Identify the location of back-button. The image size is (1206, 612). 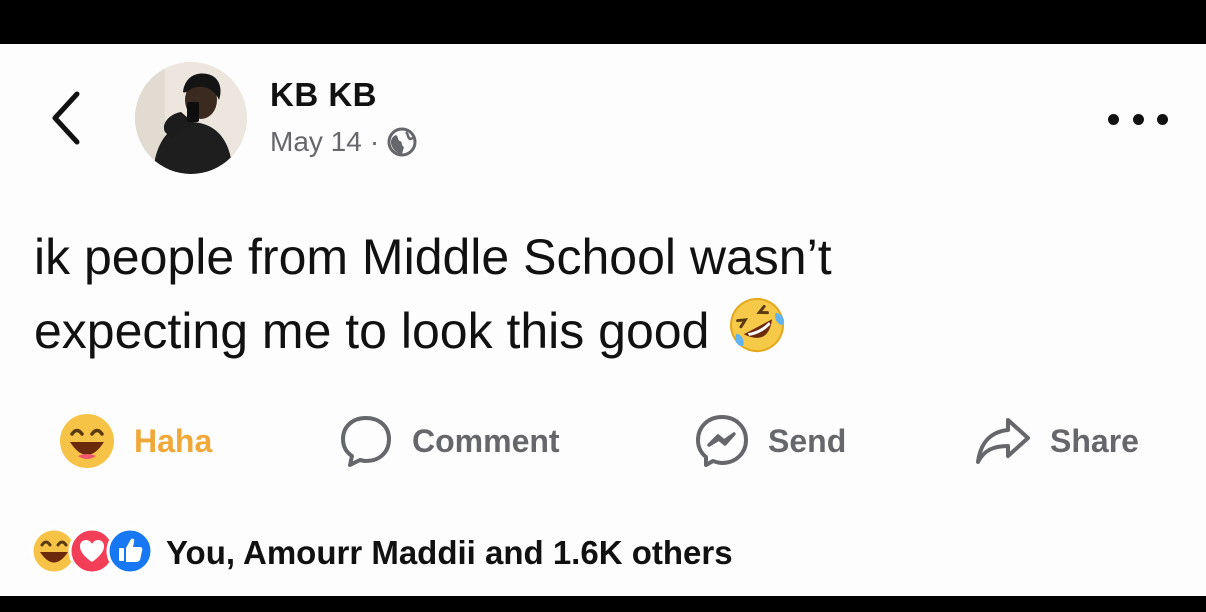
(66, 118).